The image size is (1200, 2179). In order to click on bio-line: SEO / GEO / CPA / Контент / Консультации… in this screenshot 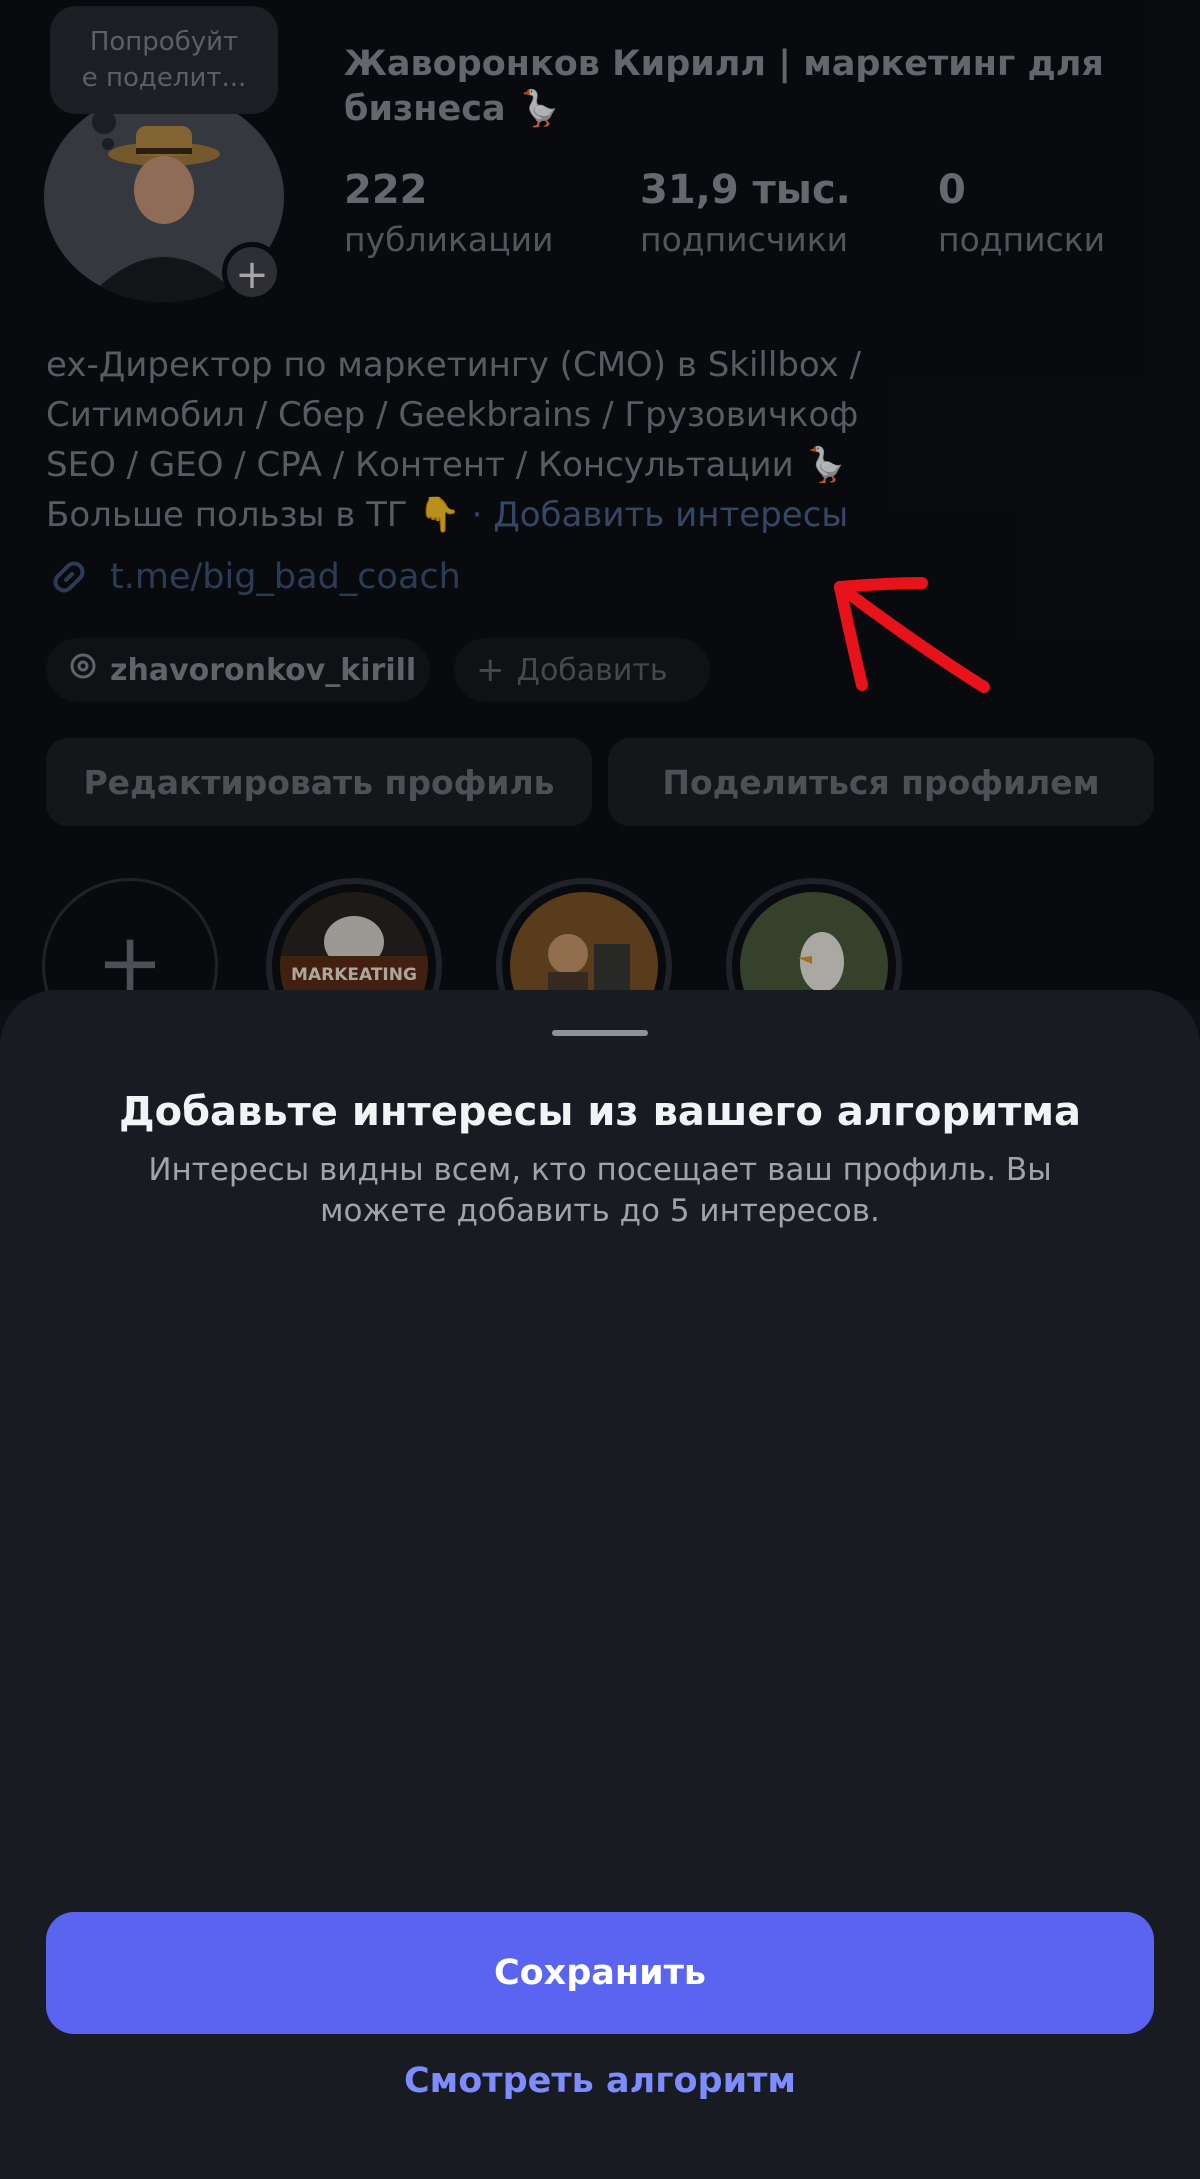, I will do `click(446, 465)`.